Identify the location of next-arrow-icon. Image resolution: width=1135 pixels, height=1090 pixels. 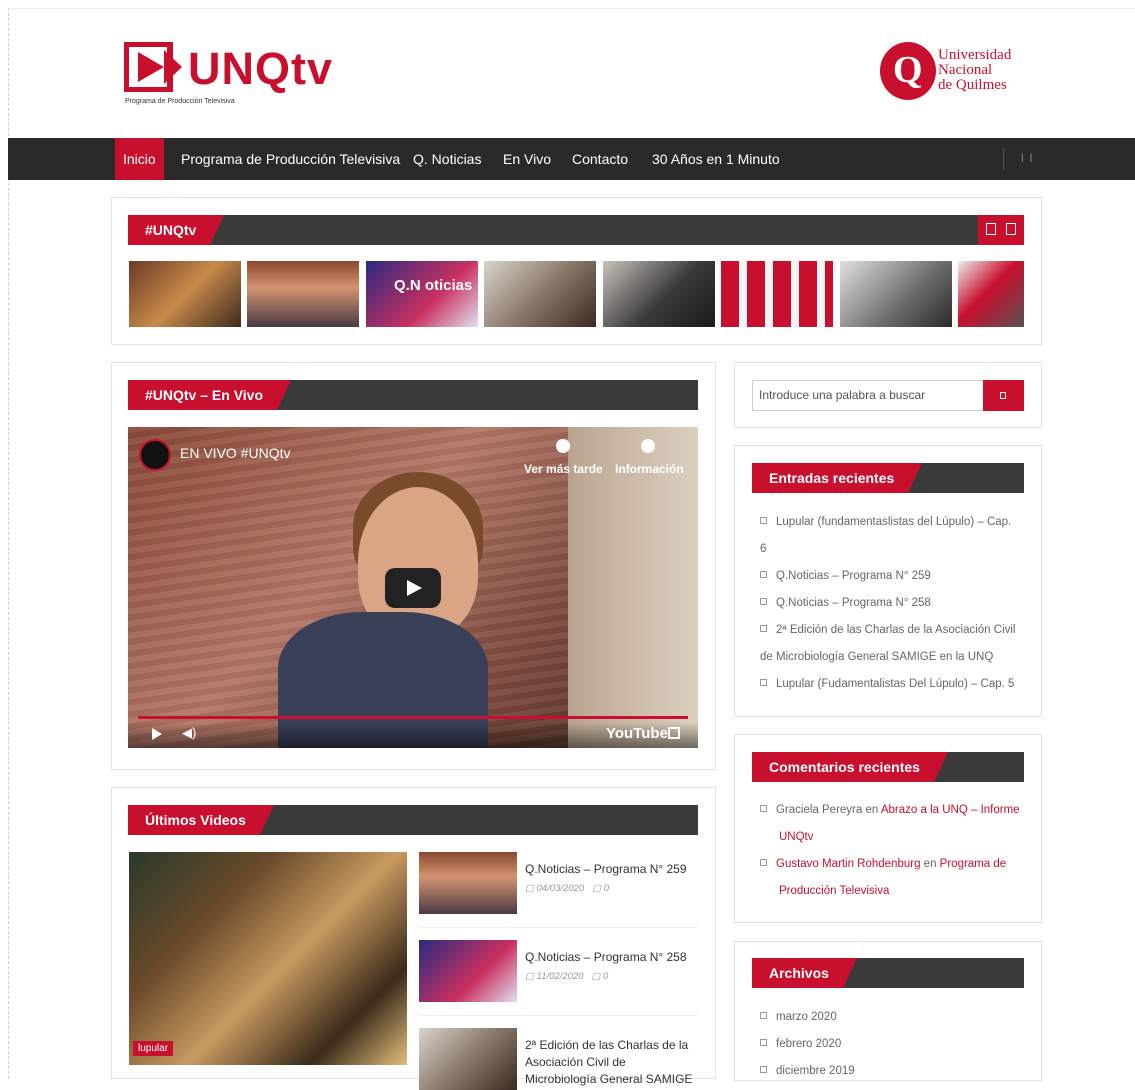
(1011, 229).